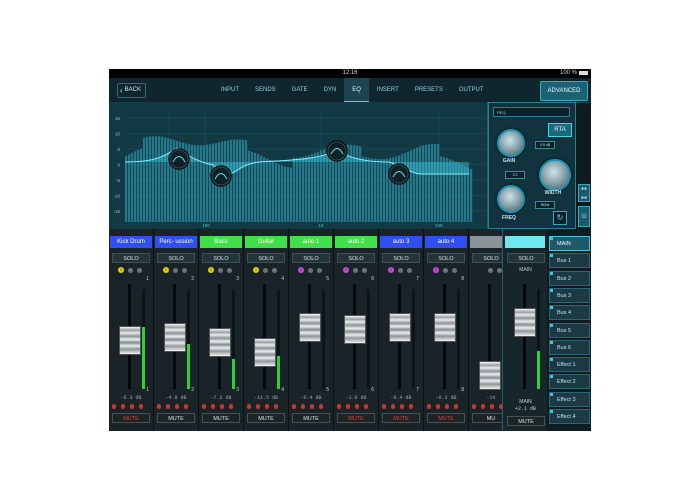  What do you see at coordinates (526, 421) in the screenshot?
I see `main-mute-button: MUTE` at bounding box center [526, 421].